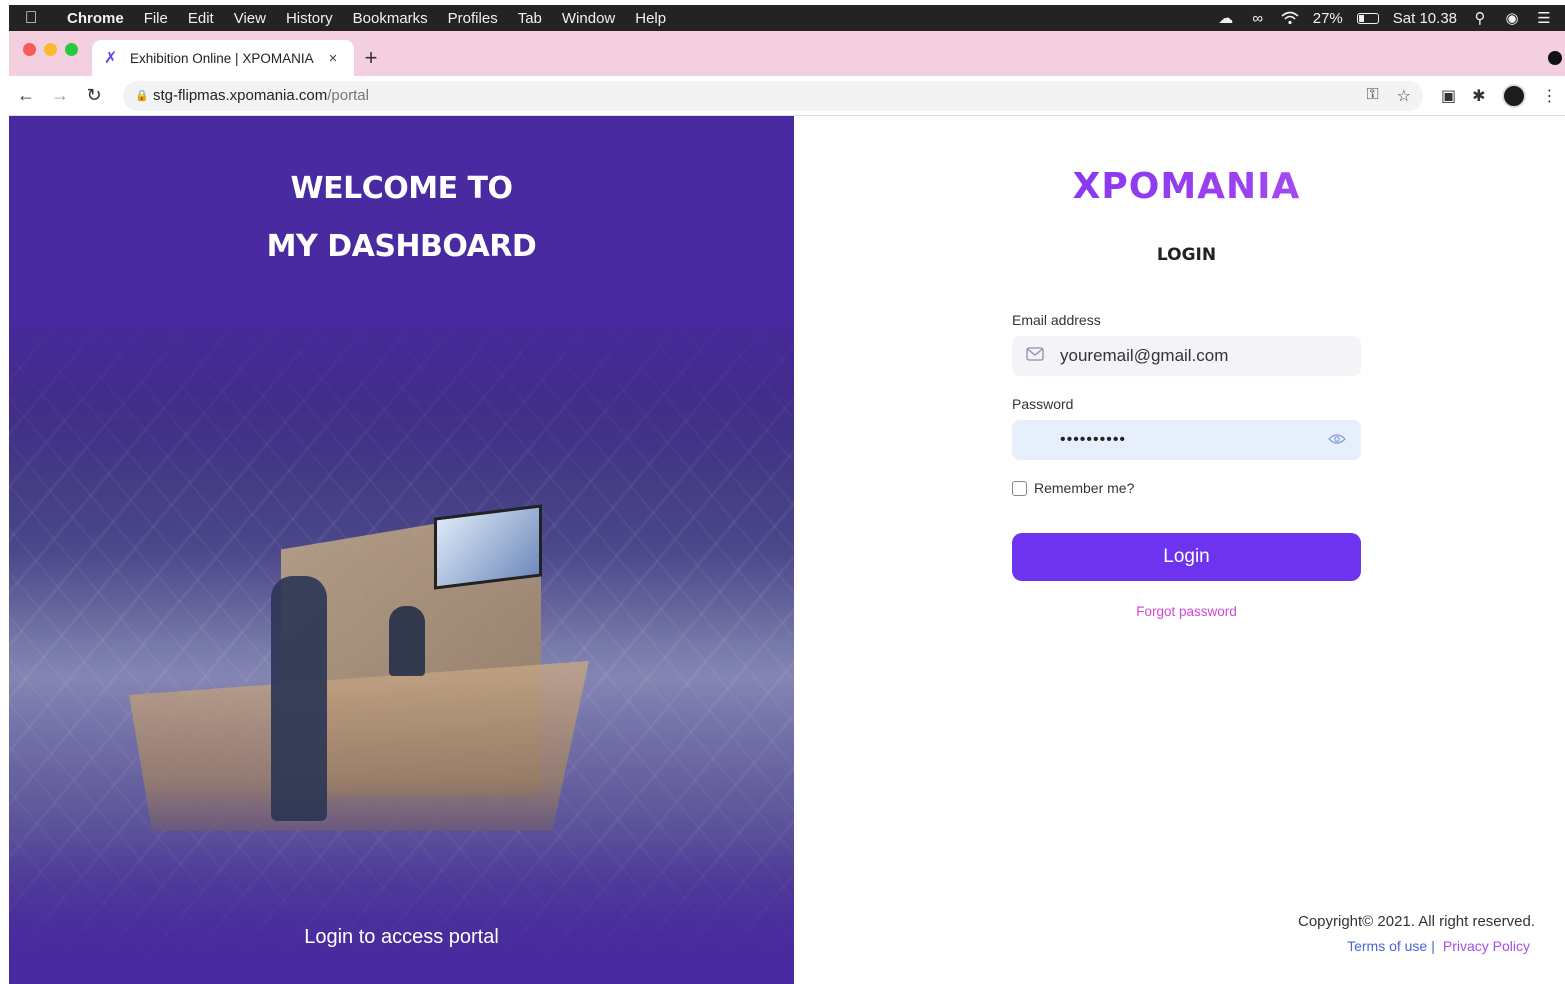  What do you see at coordinates (1372, 96) in the screenshot?
I see `password-key-icon: ⚿` at bounding box center [1372, 96].